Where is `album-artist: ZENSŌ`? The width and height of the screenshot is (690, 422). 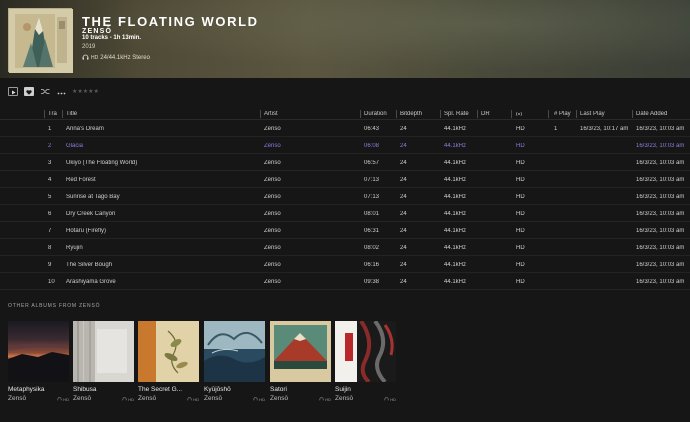 album-artist: ZENSŌ is located at coordinates (97, 31).